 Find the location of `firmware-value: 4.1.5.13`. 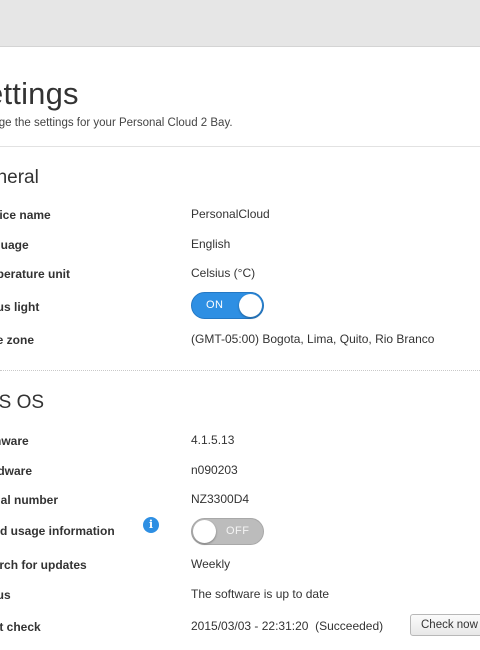

firmware-value: 4.1.5.13 is located at coordinates (213, 440).